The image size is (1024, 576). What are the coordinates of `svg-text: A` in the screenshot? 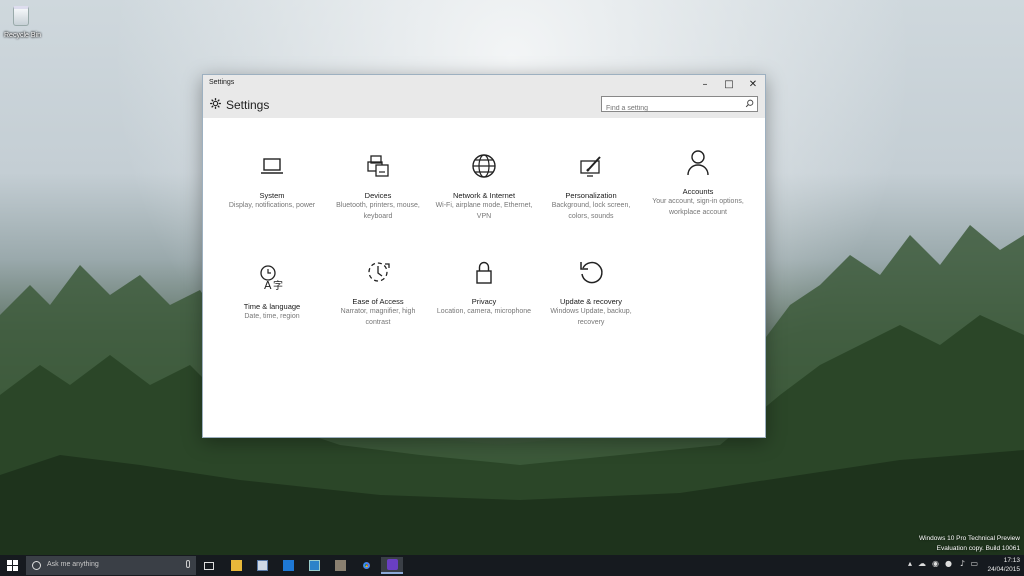 It's located at (268, 285).